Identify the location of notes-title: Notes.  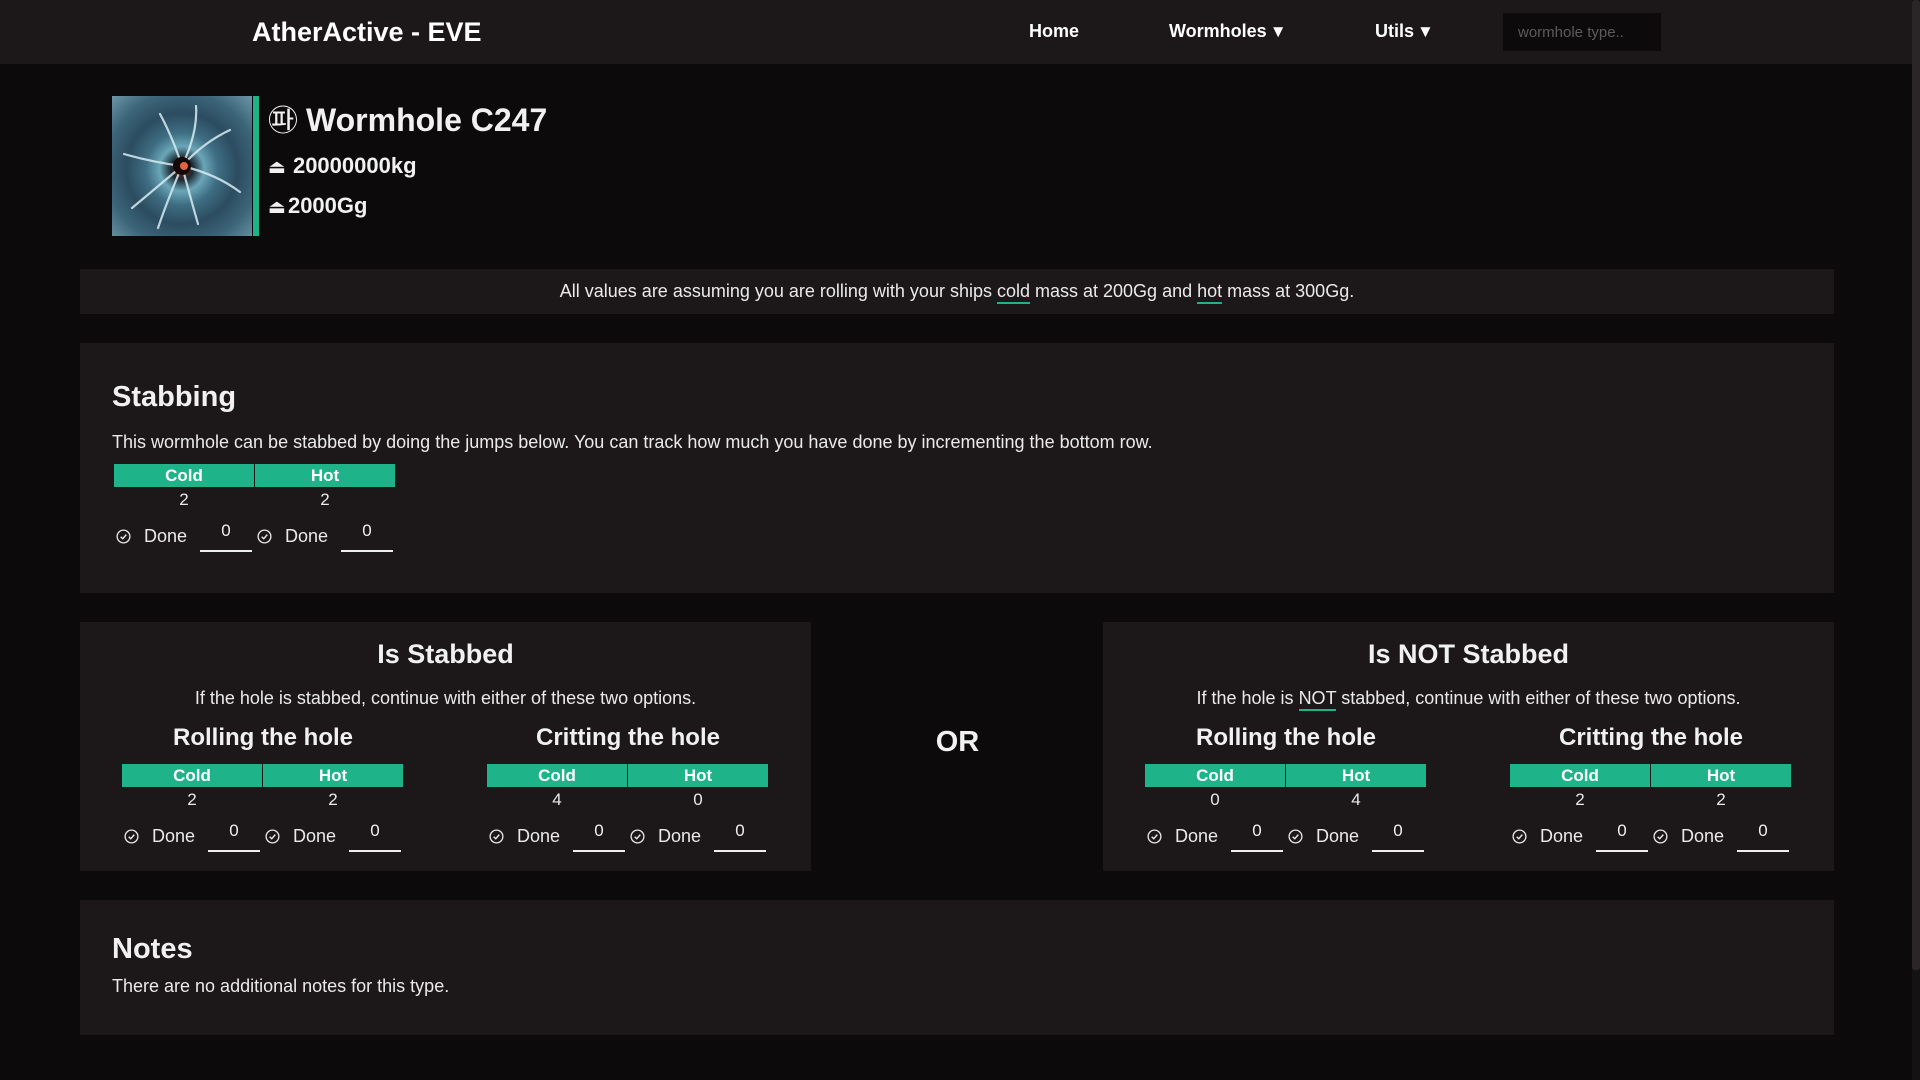
(152, 949).